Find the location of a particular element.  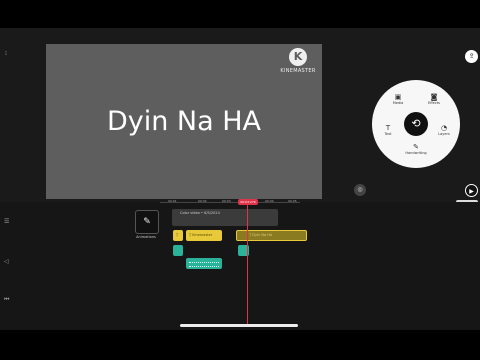

share-icon: ⇪ is located at coordinates (471, 56).